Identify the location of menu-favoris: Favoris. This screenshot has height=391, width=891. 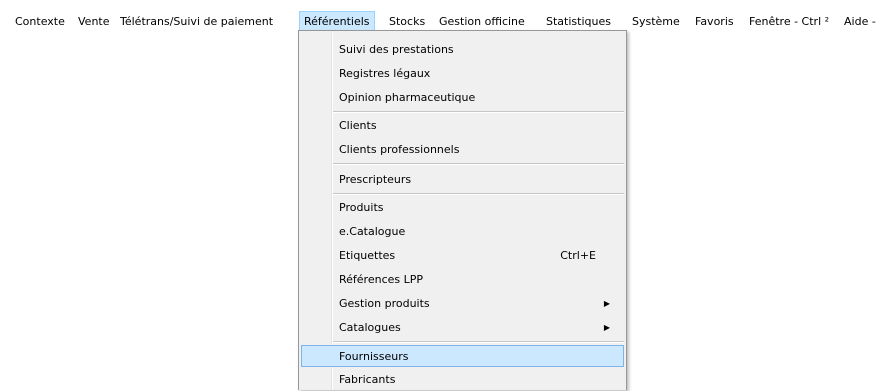
(714, 21).